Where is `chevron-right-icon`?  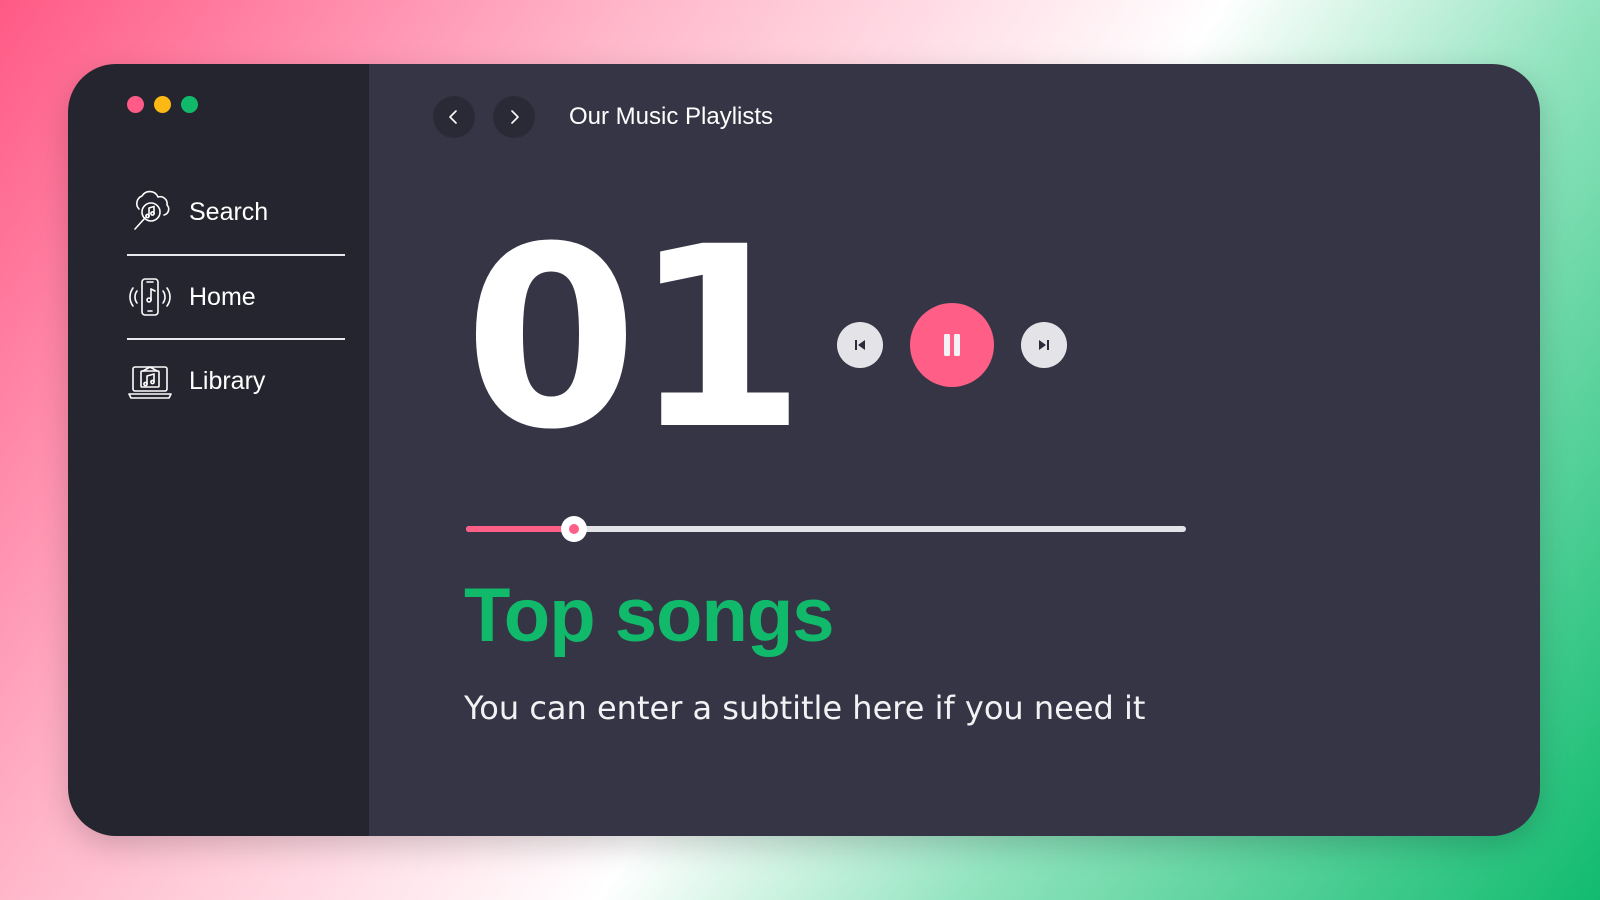 chevron-right-icon is located at coordinates (515, 117).